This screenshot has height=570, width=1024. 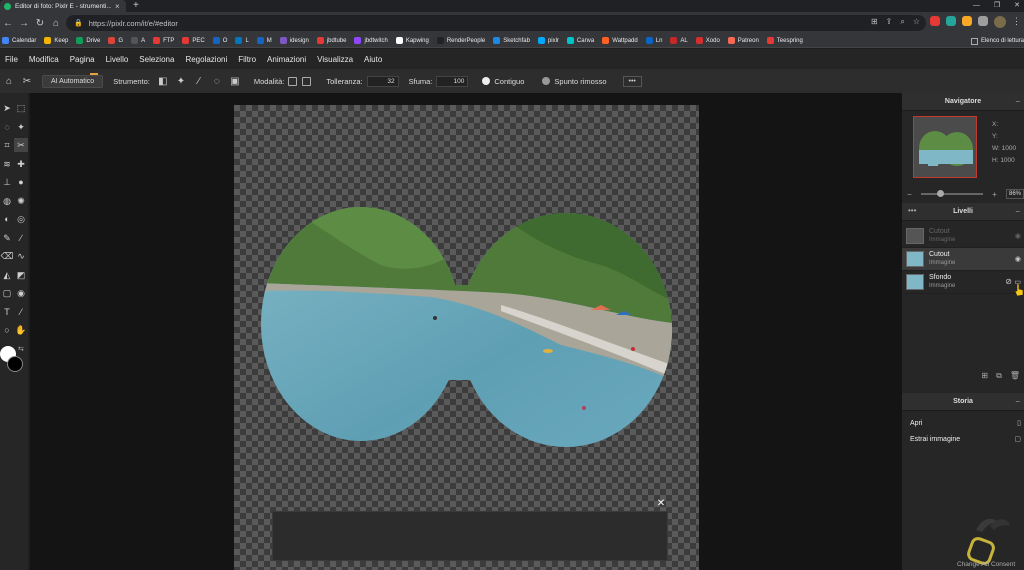 What do you see at coordinates (889, 22) in the screenshot?
I see `share-icon: ⇪` at bounding box center [889, 22].